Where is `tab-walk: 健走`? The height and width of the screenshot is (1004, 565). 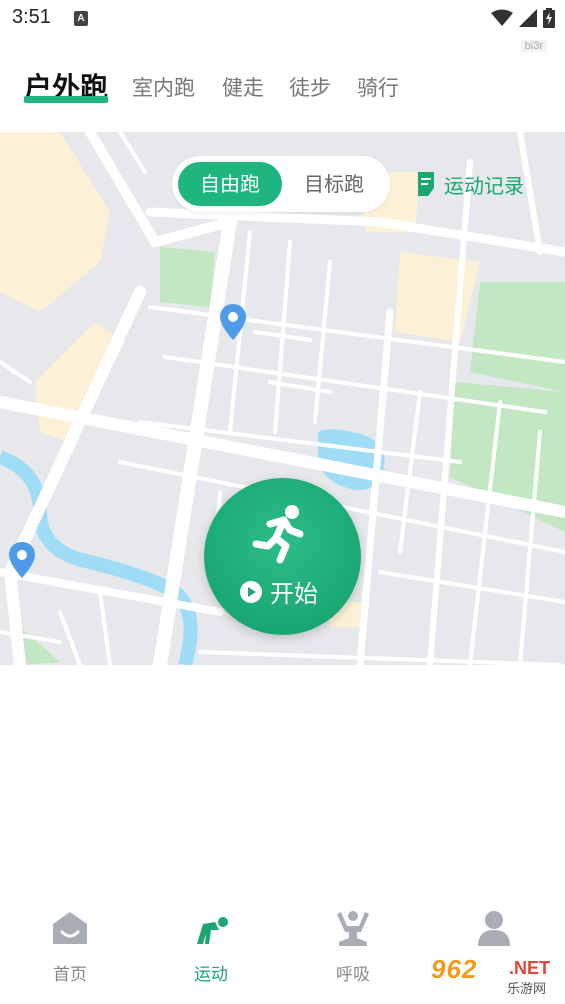
tab-walk: 健走 is located at coordinates (243, 87).